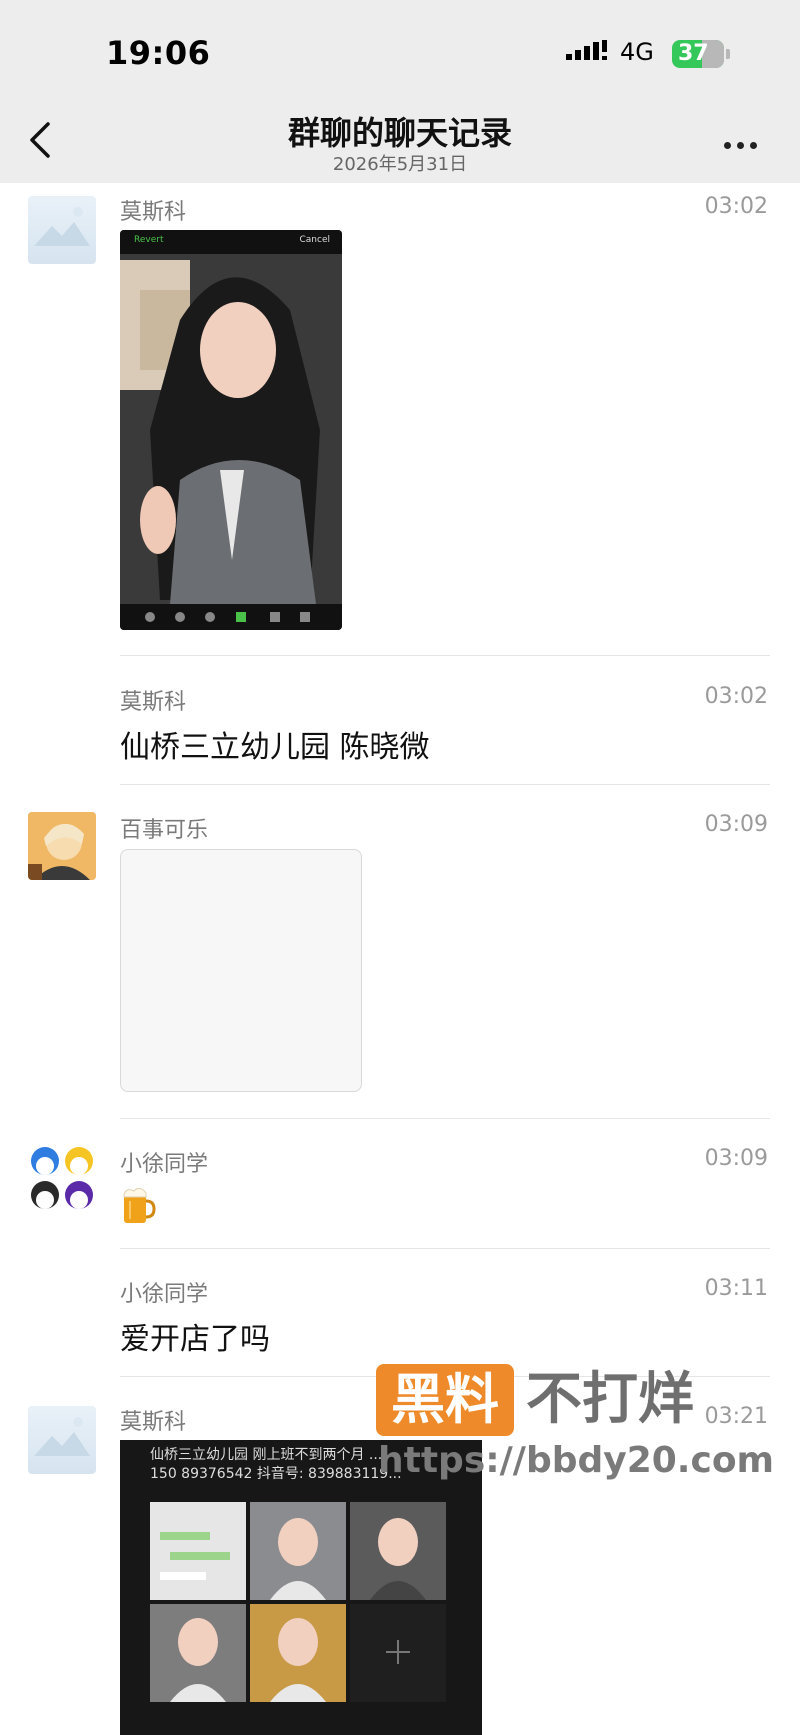 This screenshot has height=1735, width=800. I want to click on top-bar: 19:06 4G 37 群聊的聊天记录 2026年5月31日, so click(400, 91).